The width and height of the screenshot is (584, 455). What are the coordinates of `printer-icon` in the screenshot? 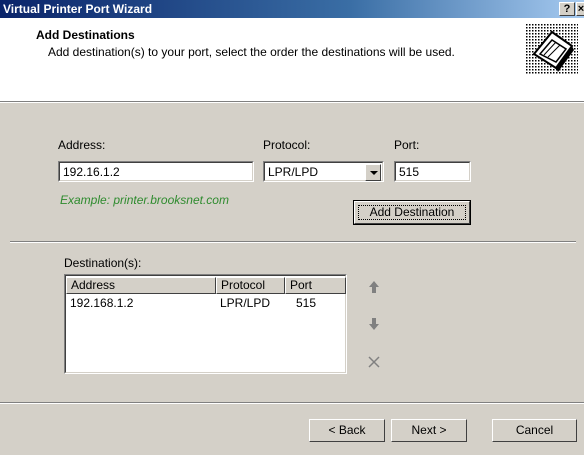 It's located at (552, 49).